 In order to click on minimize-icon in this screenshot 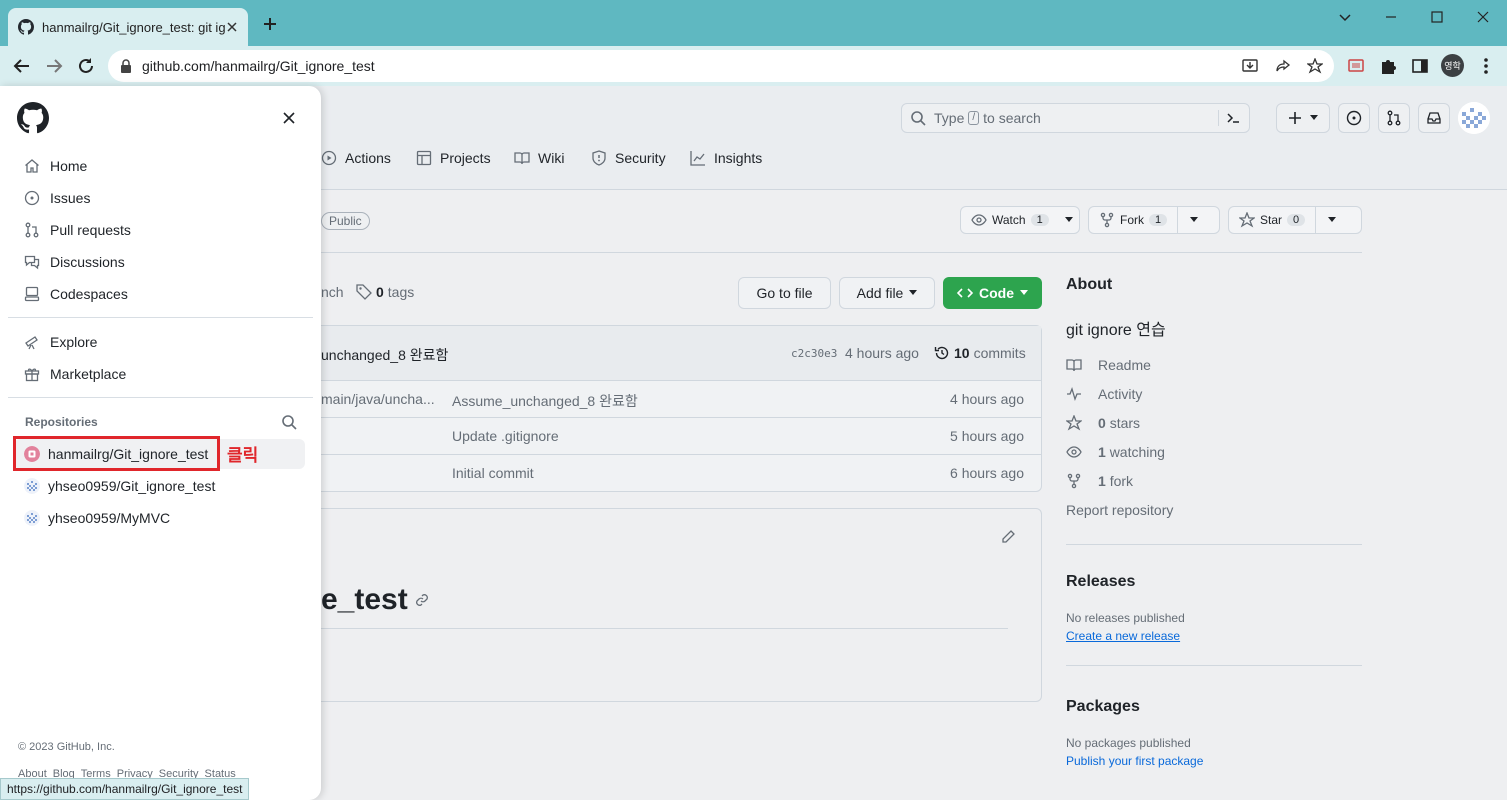, I will do `click(1391, 17)`.